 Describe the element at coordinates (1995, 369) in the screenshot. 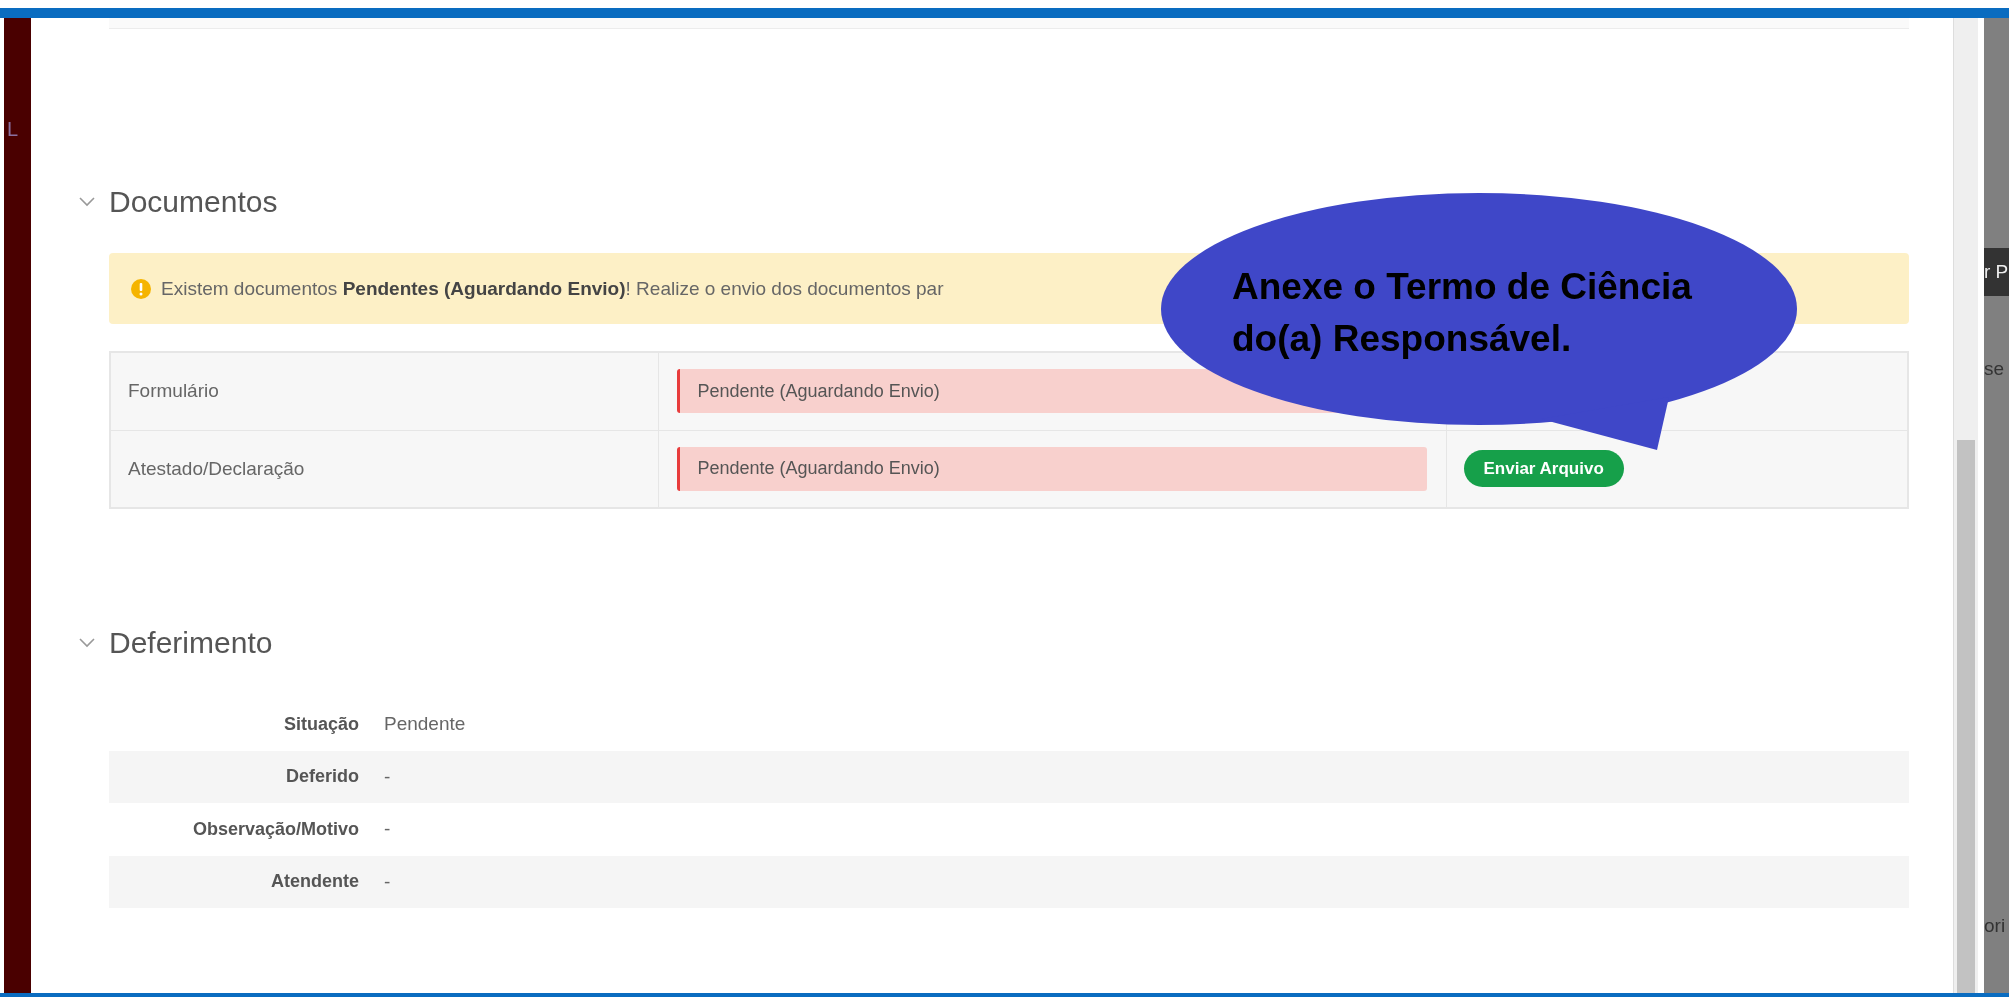

I see `background-text: se` at that location.